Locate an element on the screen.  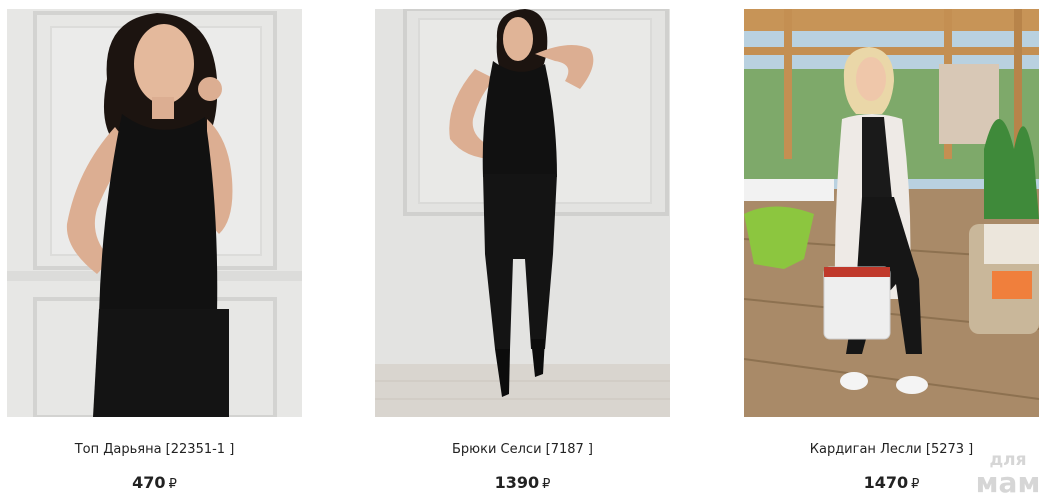
product-price: 1390 ₽ is located at coordinates (522, 482).